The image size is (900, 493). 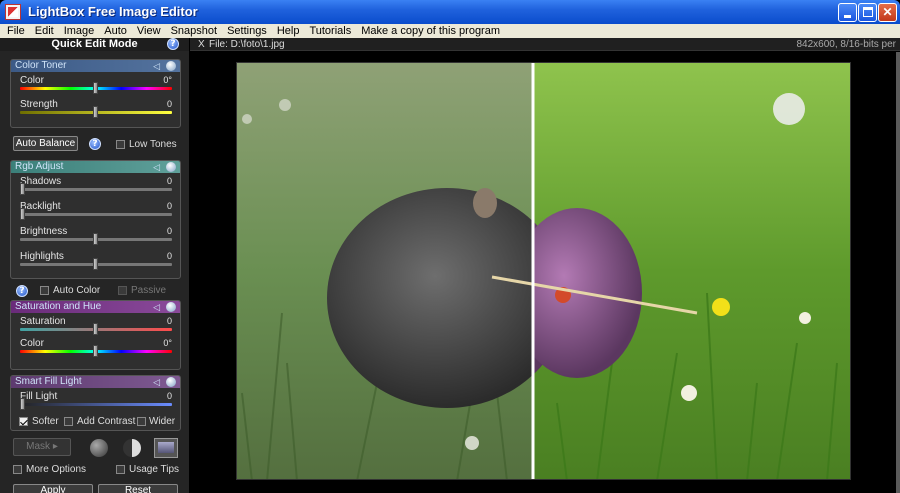 What do you see at coordinates (95, 329) in the screenshot?
I see `saturation-thumb` at bounding box center [95, 329].